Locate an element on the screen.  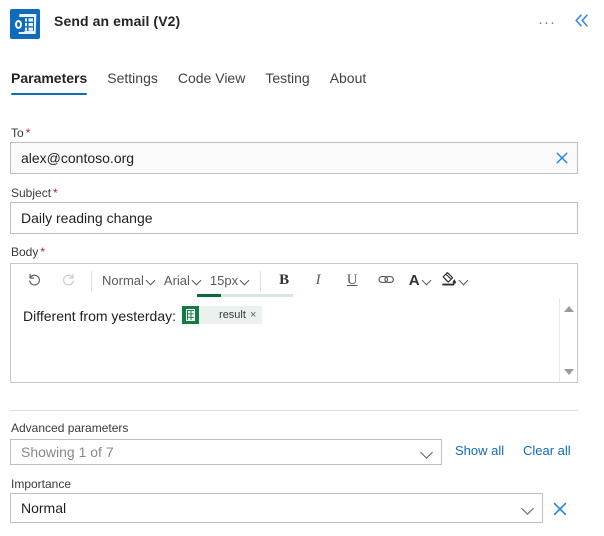
importance-clear-button is located at coordinates (560, 509).